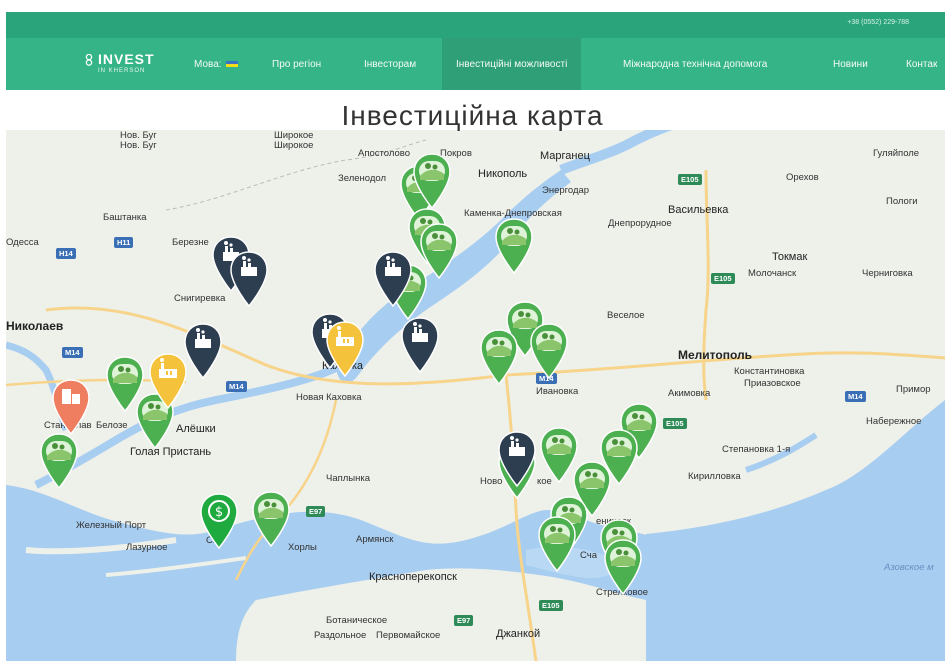  What do you see at coordinates (850, 64) in the screenshot?
I see `nav-item-news: Новини` at bounding box center [850, 64].